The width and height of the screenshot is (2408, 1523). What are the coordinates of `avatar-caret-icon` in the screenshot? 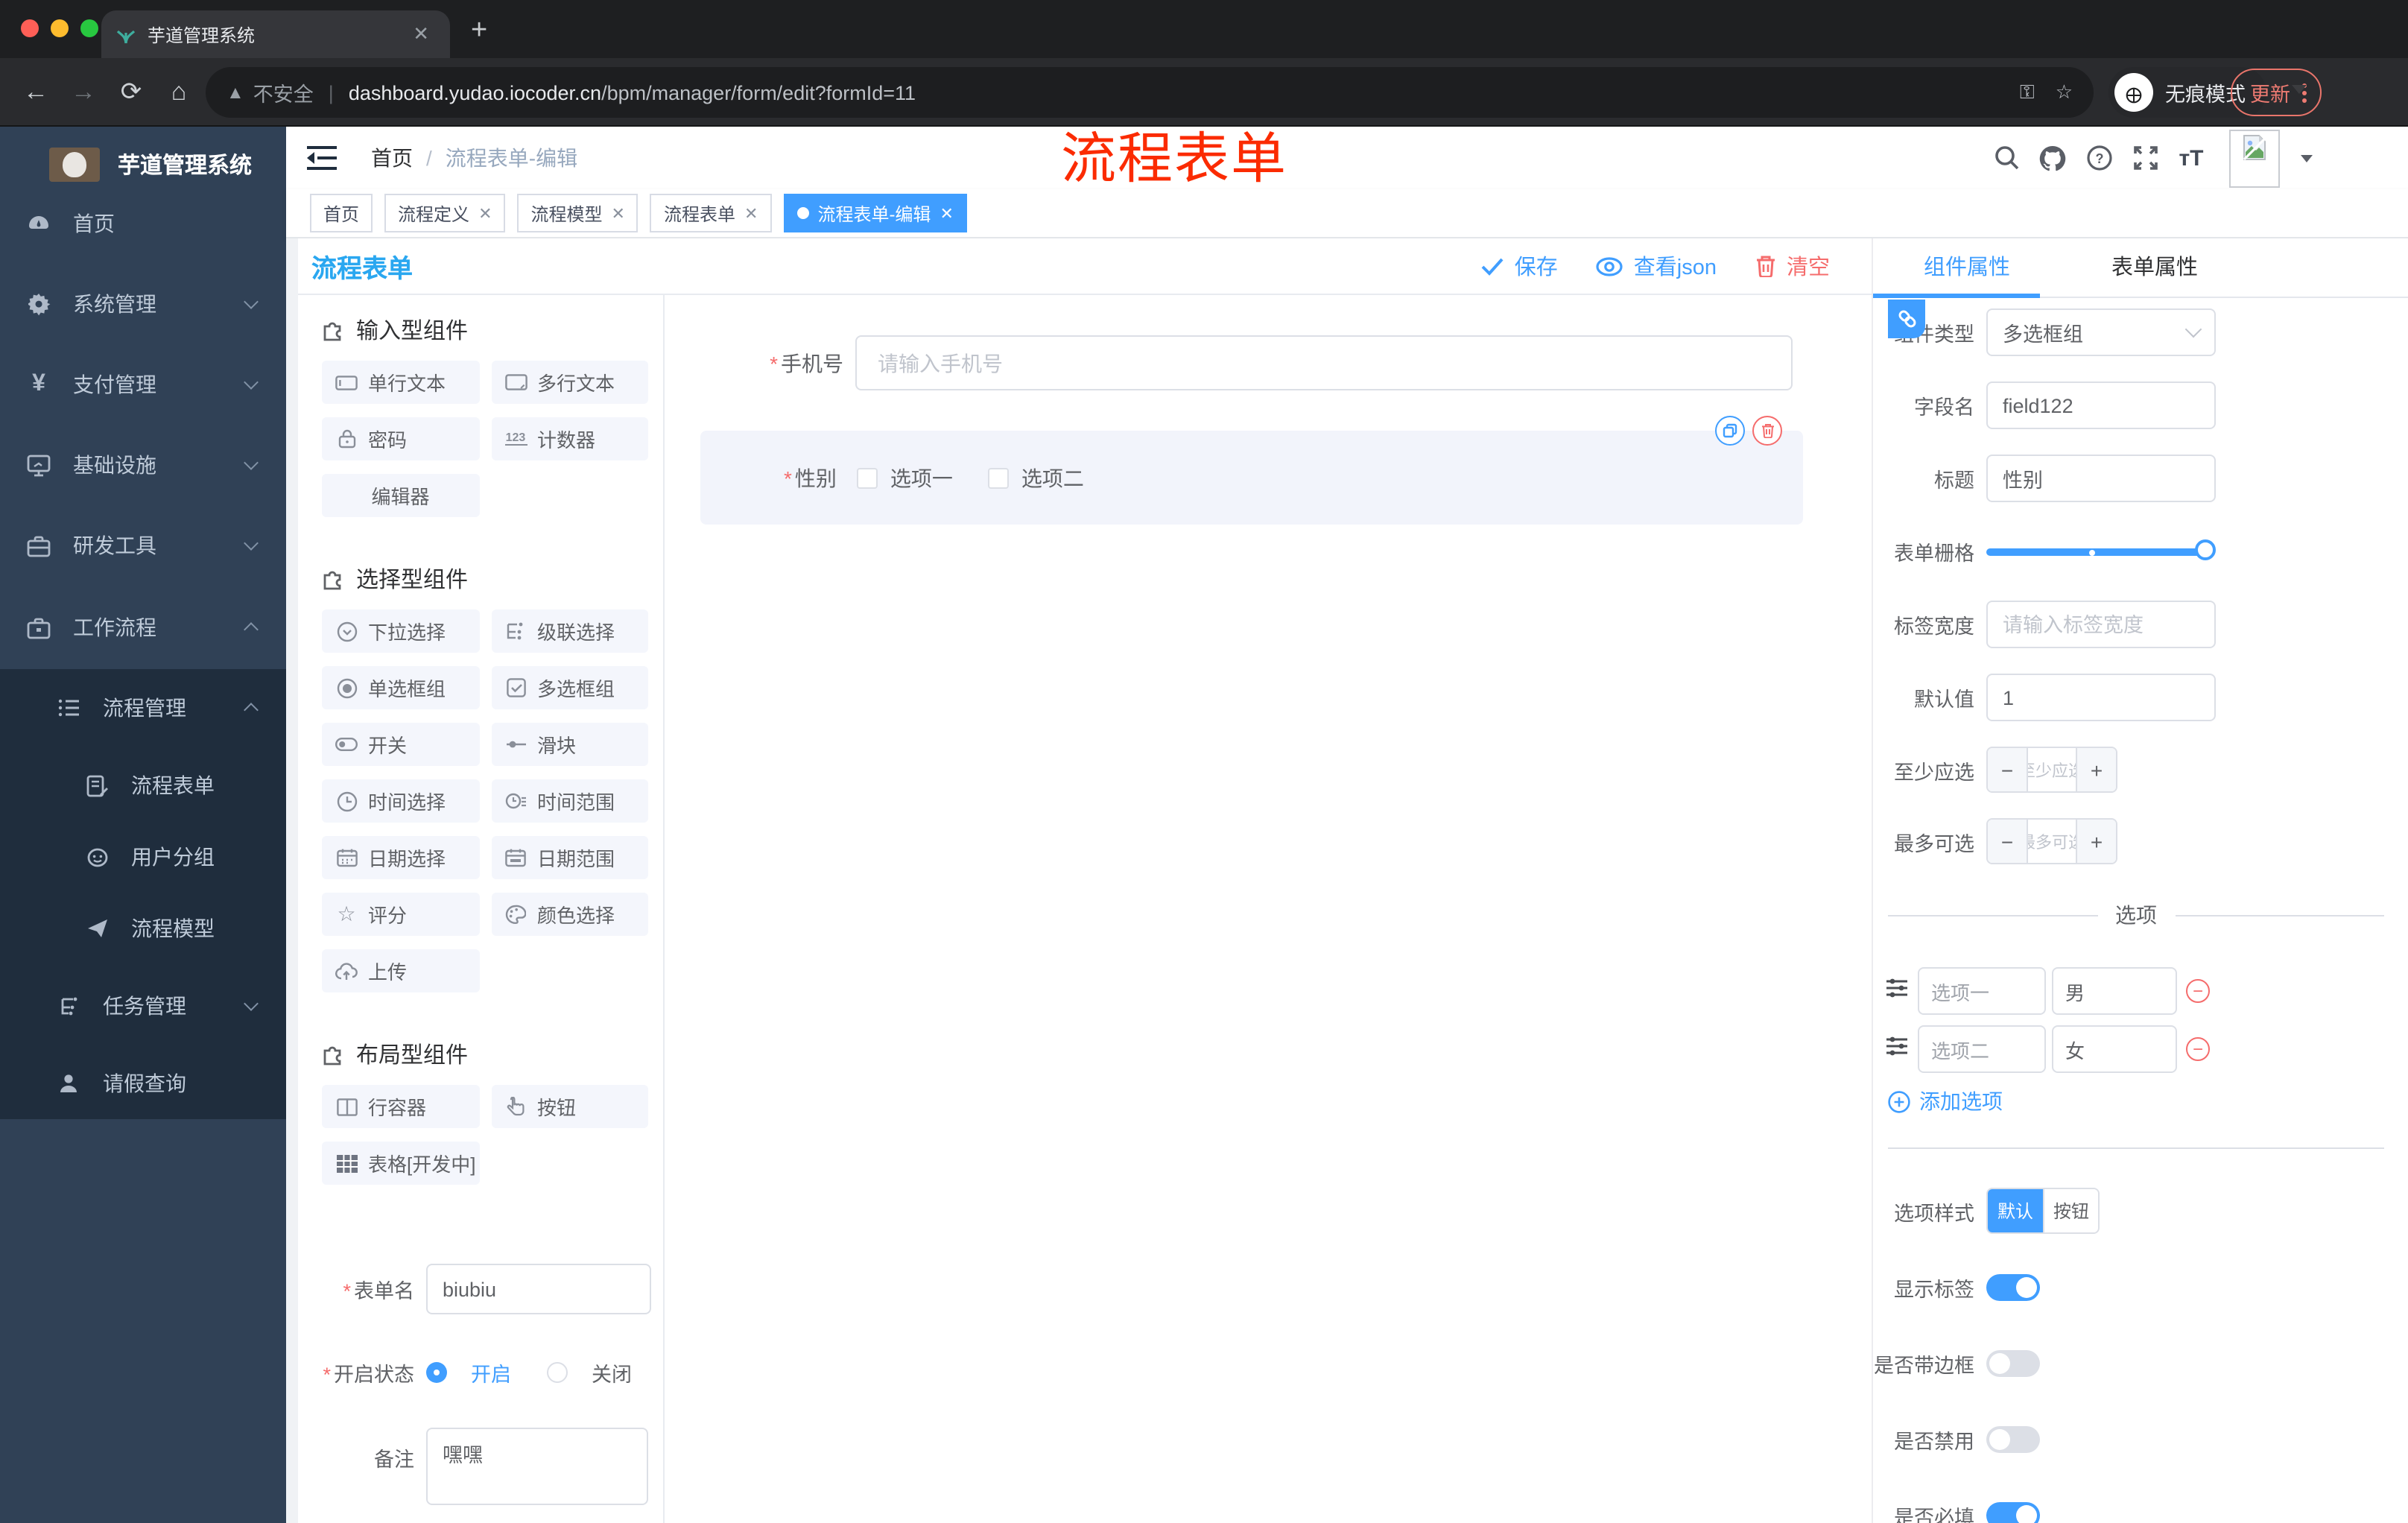 It's located at (2307, 158).